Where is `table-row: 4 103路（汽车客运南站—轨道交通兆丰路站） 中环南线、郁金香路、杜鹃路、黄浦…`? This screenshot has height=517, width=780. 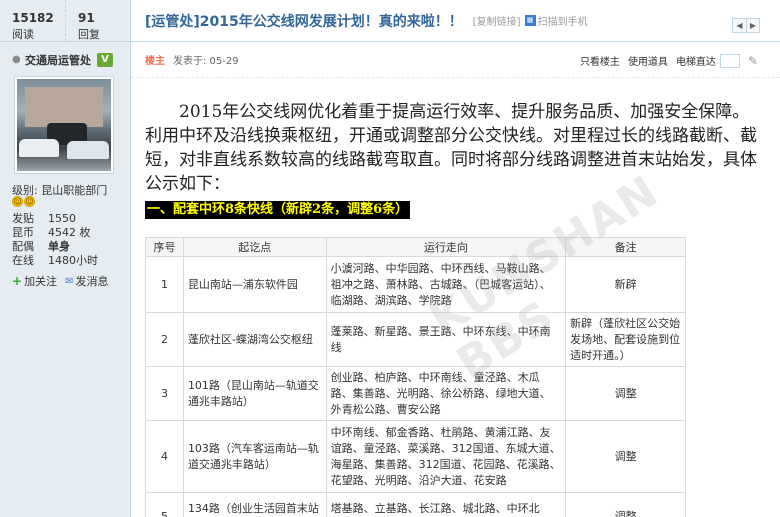 table-row: 4 103路（汽车客运南站—轨道交通兆丰路站） 中环南线、郁金香路、杜鹃路、黄浦… is located at coordinates (415, 456).